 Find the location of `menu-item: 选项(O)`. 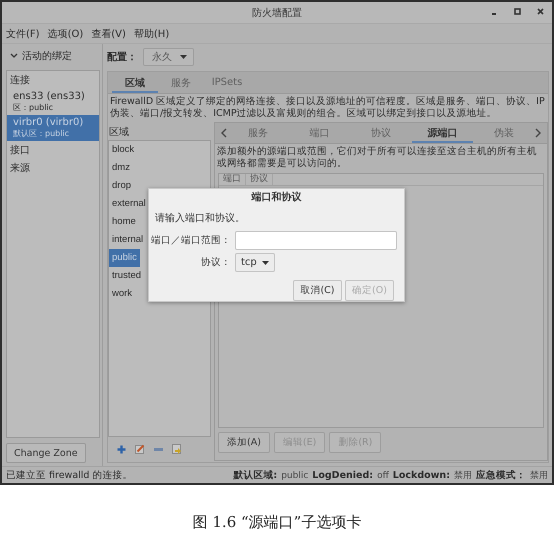

menu-item: 选项(O) is located at coordinates (66, 33).